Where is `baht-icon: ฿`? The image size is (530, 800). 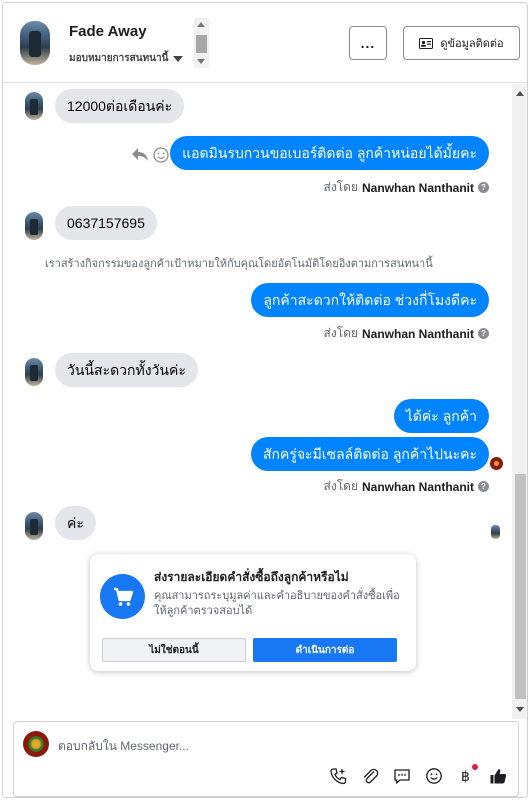 baht-icon: ฿ is located at coordinates (467, 775).